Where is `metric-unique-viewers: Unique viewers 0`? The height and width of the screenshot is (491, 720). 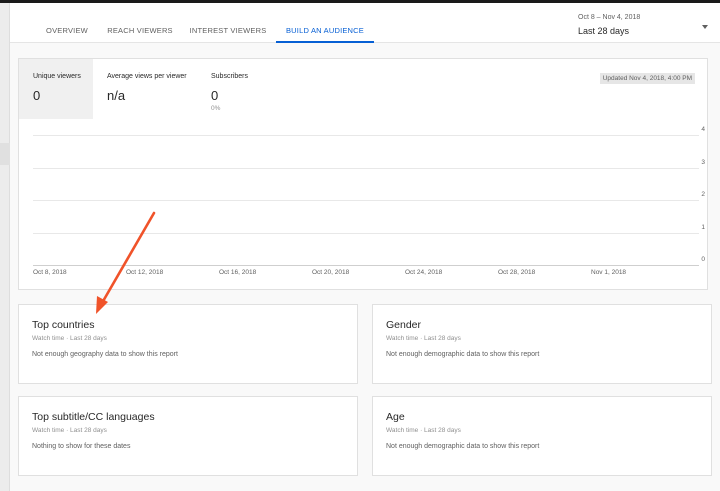
metric-unique-viewers: Unique viewers 0 is located at coordinates (56, 89).